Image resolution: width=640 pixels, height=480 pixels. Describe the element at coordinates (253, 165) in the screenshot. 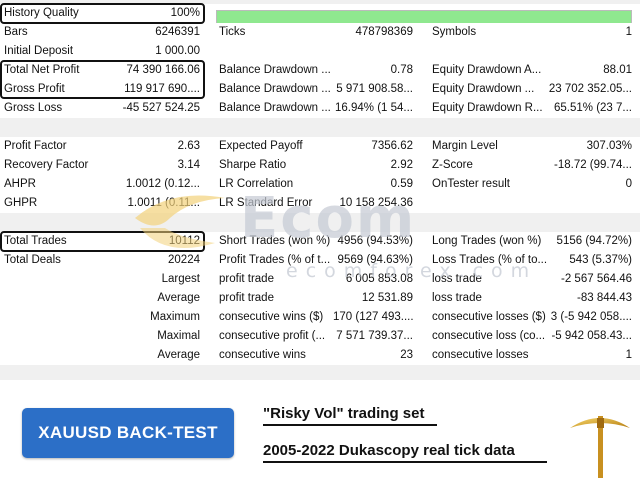

I see `sharpe-ratio-label: Sharpe Ratio` at that location.